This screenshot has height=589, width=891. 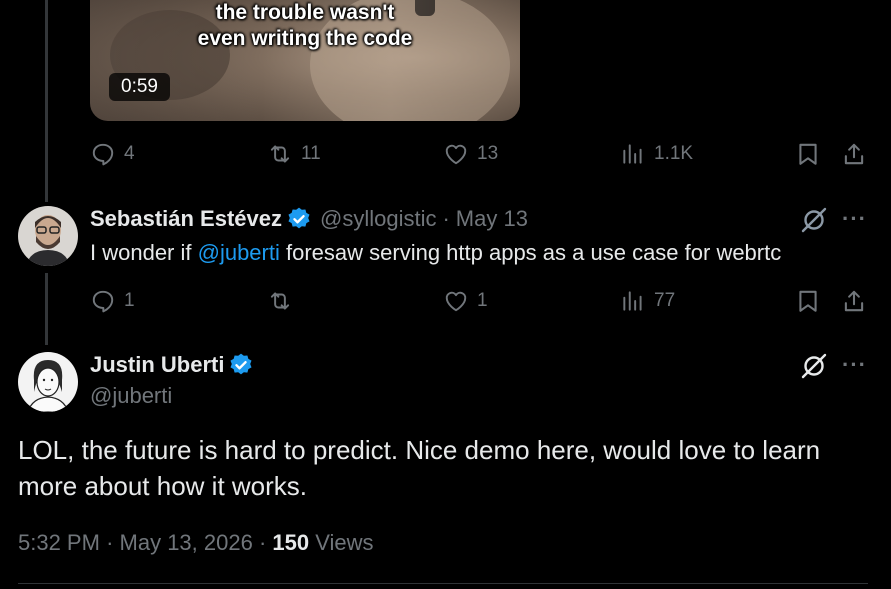 I want to click on like-button: 13, so click(x=470, y=154).